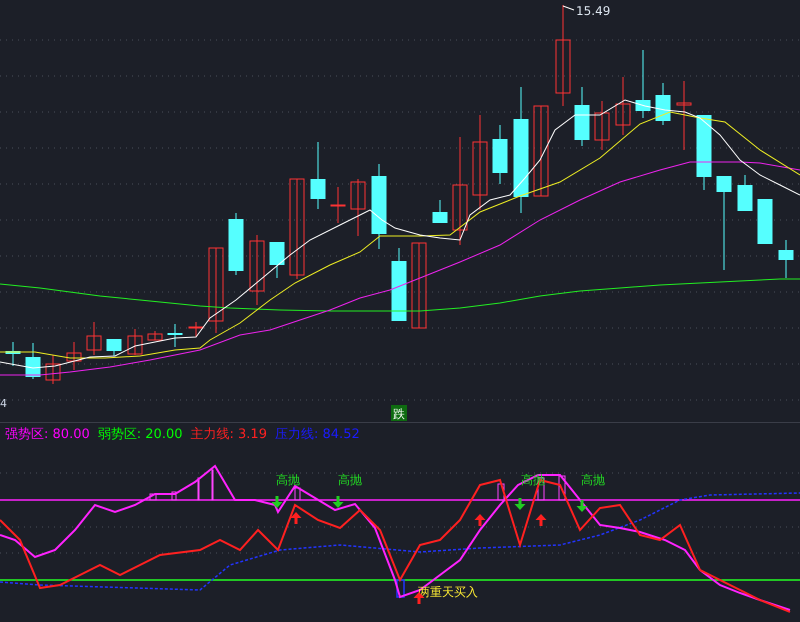 The width and height of the screenshot is (800, 622). Describe the element at coordinates (47, 434) in the screenshot. I see `legend-item: 强势区: 80.00` at that location.